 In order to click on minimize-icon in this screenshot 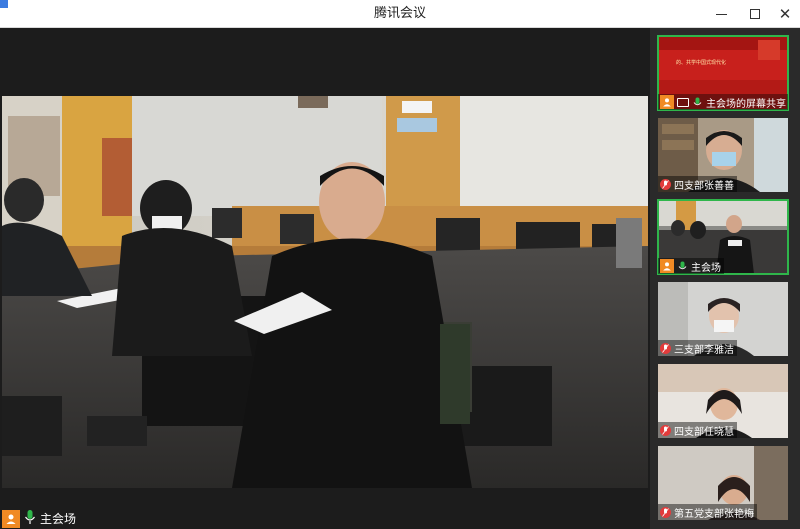, I will do `click(721, 14)`.